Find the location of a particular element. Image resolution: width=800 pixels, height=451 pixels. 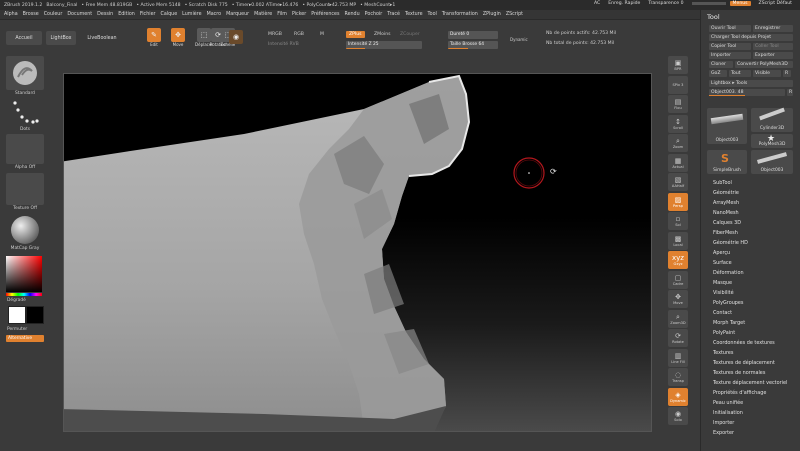

dynamic-button: Dynamic is located at coordinates (519, 39).